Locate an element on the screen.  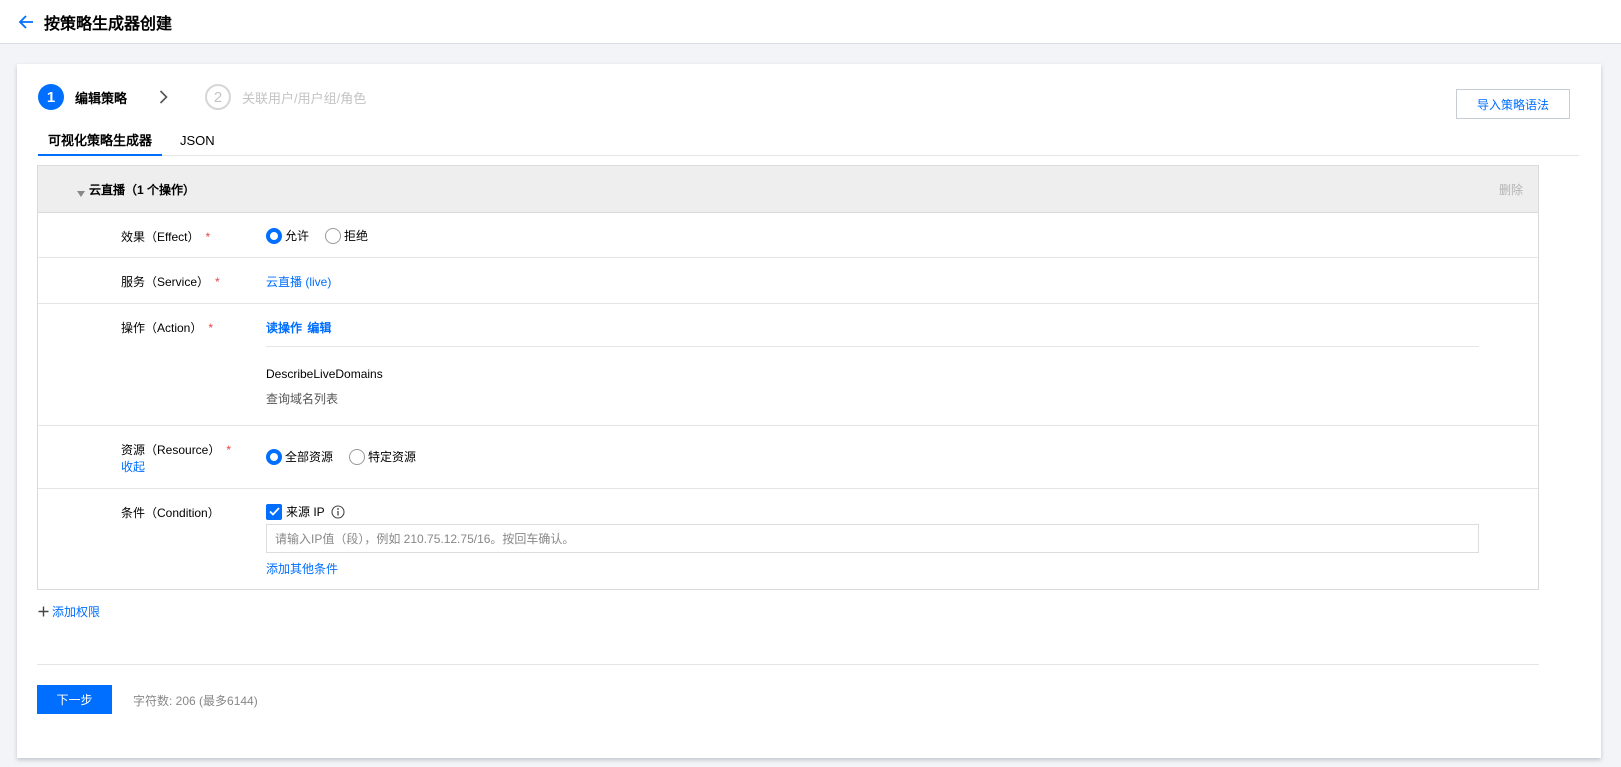
tab-visual-generator: 可视化策略生成器 is located at coordinates (100, 142).